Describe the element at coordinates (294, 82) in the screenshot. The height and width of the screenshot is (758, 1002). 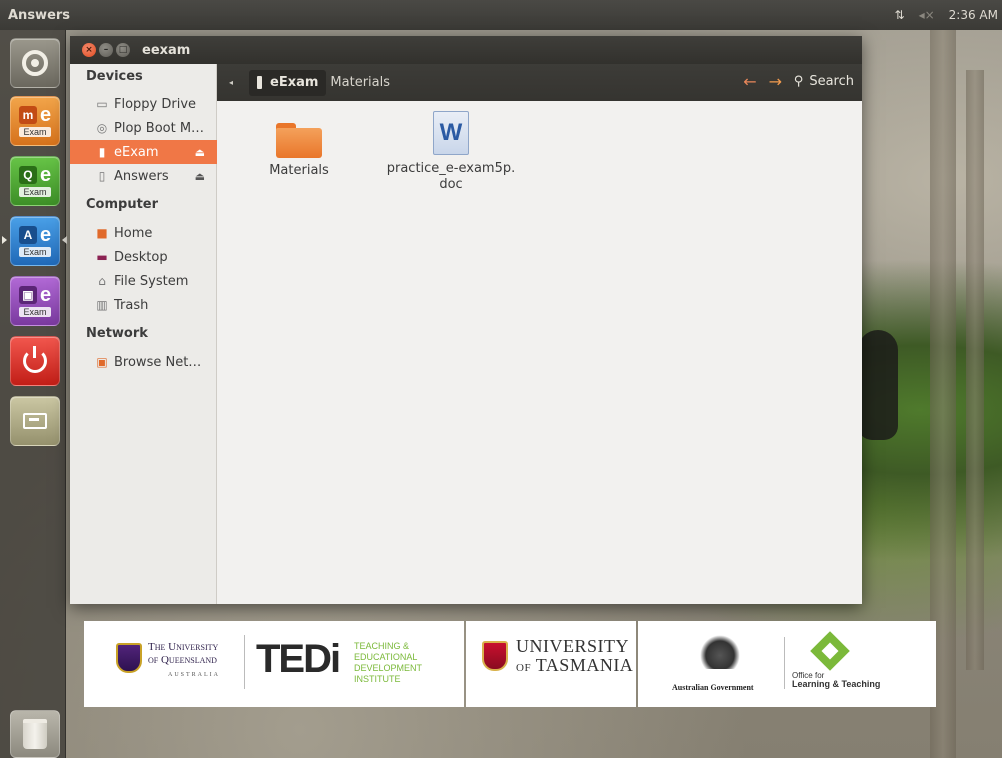
I see `breadcrumb-label: eExam` at that location.